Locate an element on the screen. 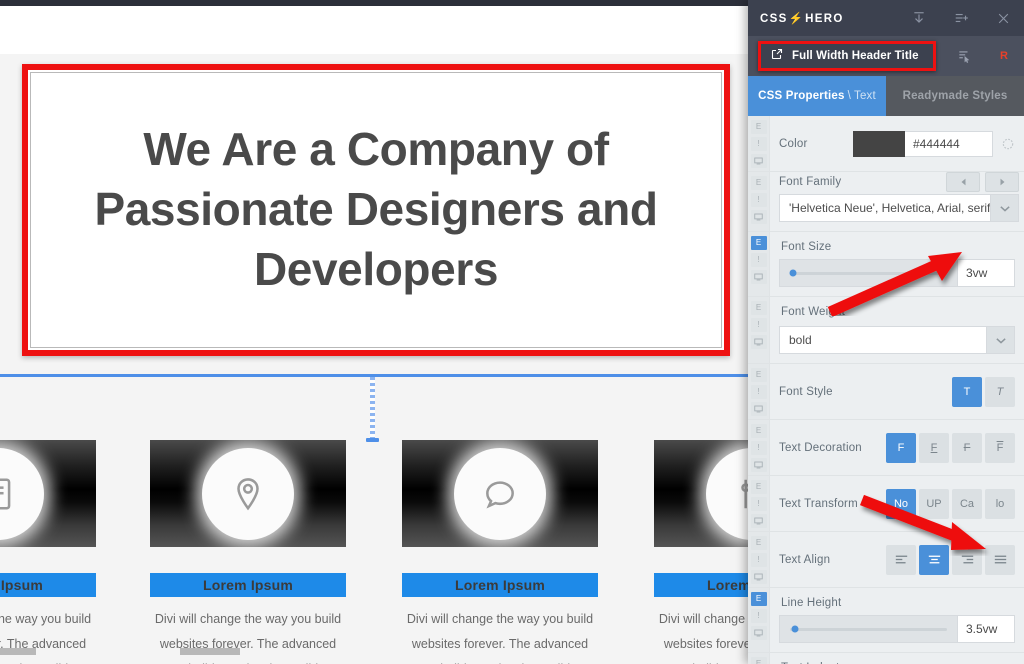  font-size-slider is located at coordinates (868, 273).